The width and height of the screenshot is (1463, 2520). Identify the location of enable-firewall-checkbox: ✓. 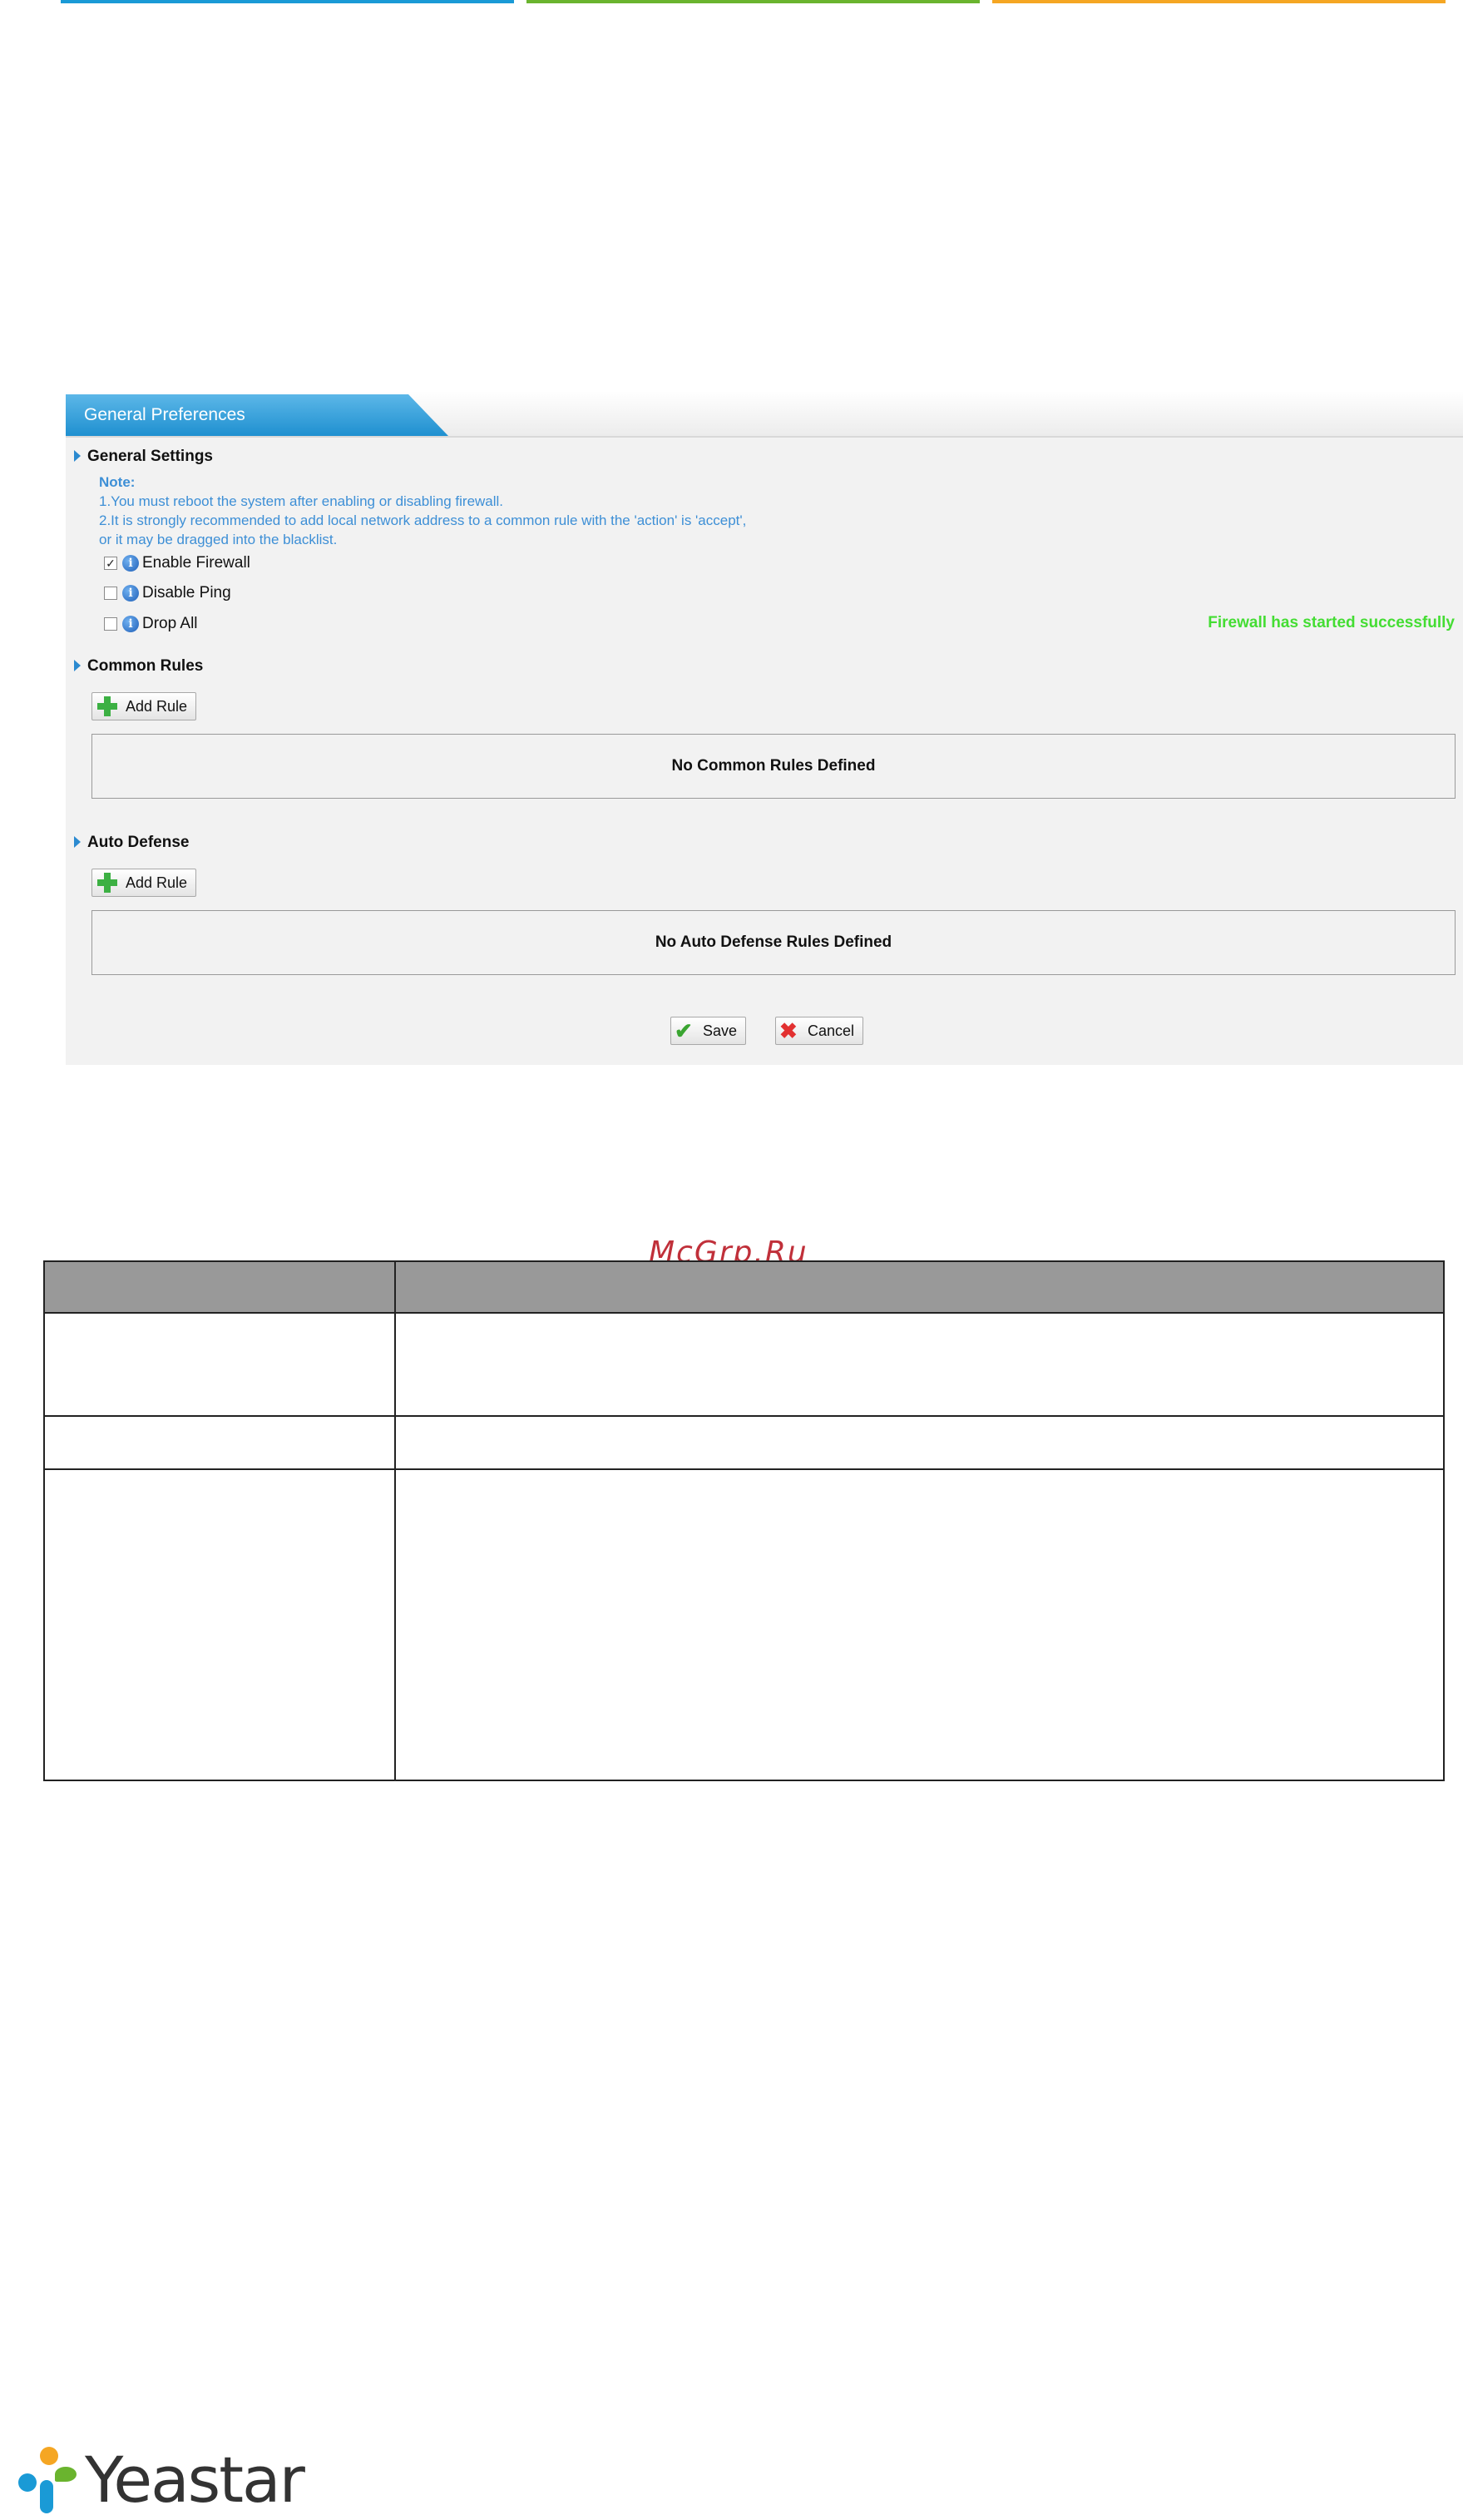
(111, 563).